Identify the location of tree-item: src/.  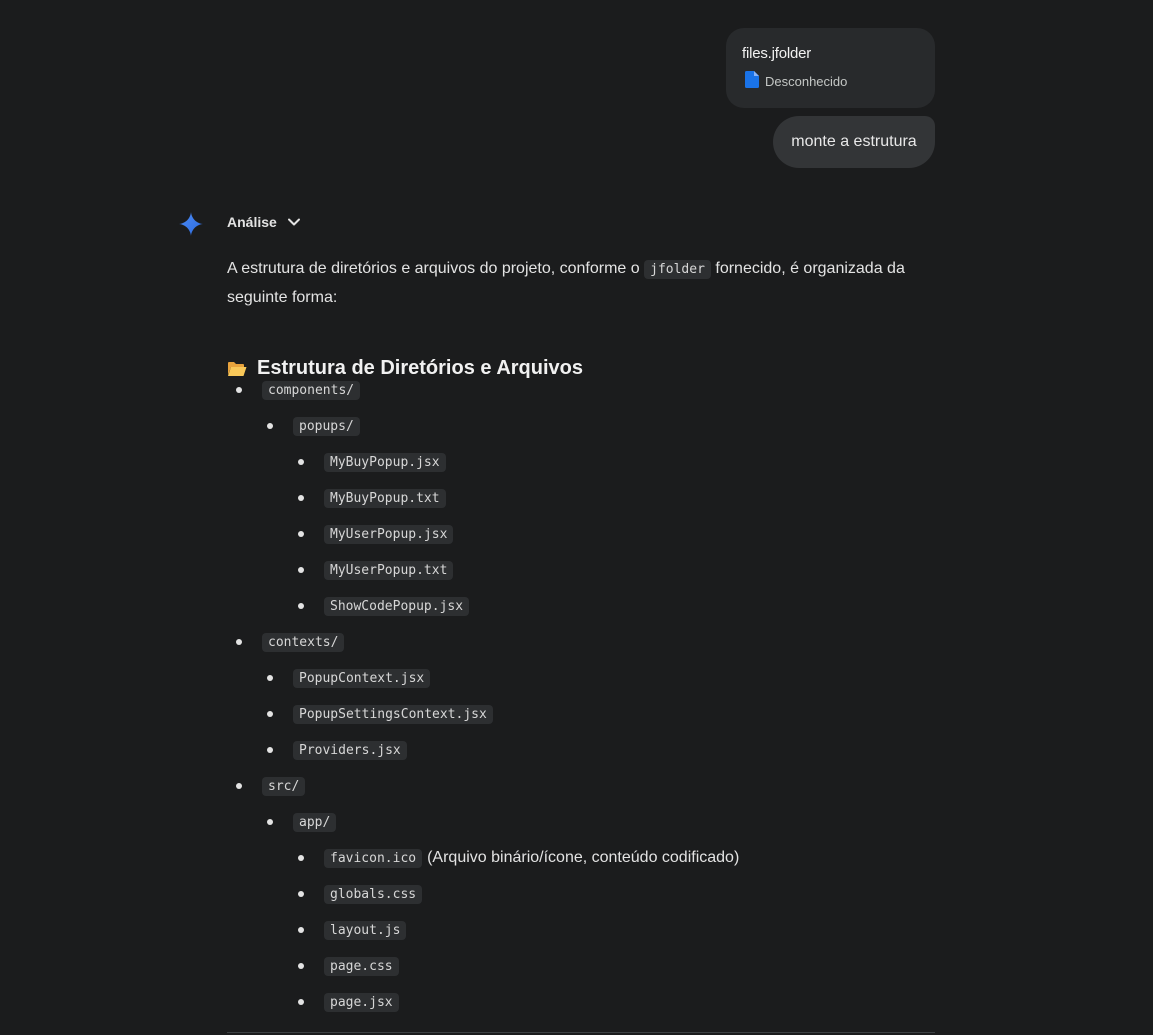
(271, 786).